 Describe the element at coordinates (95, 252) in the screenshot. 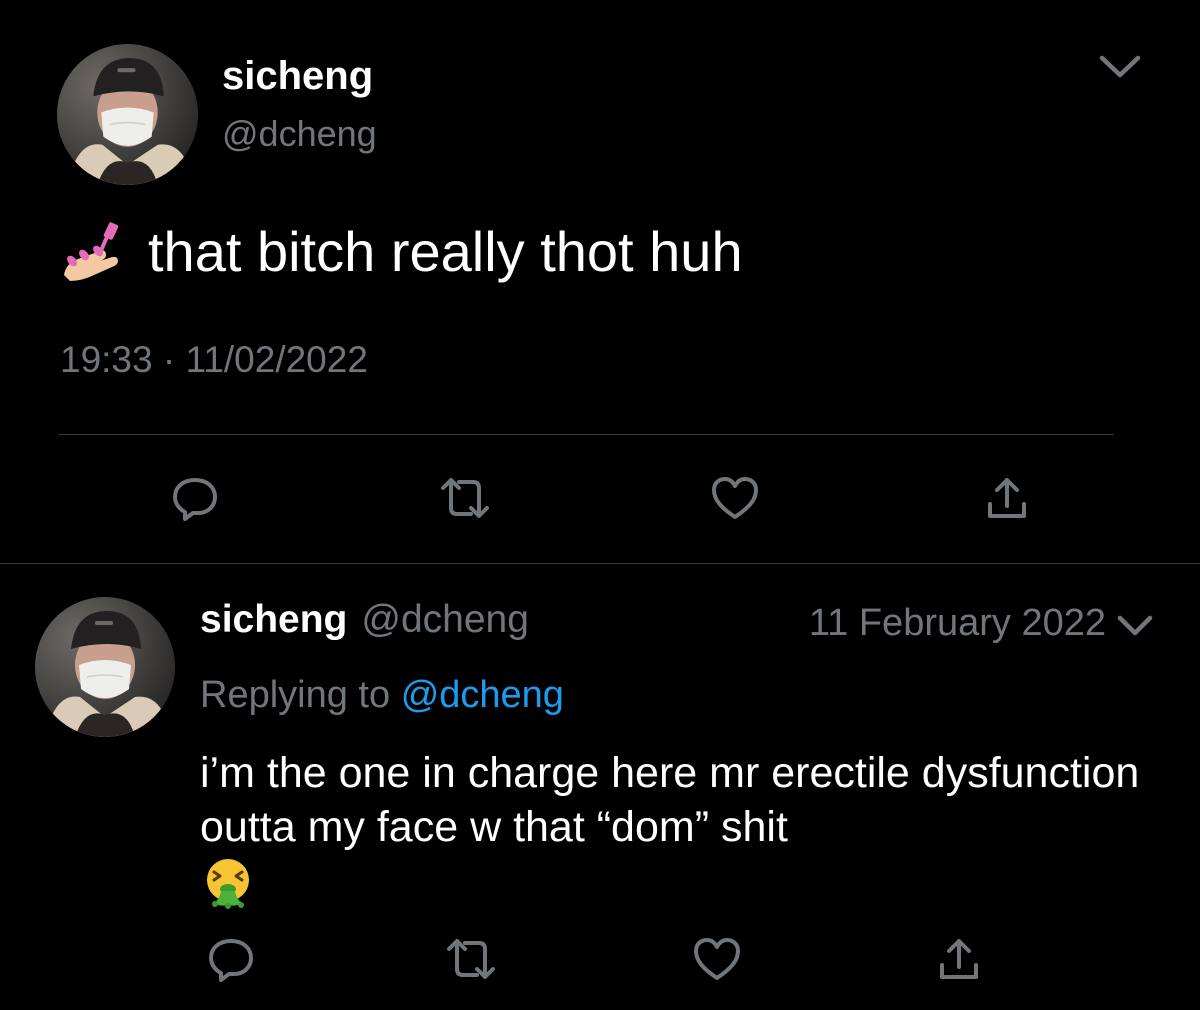

I see `nail-polish-icon` at that location.